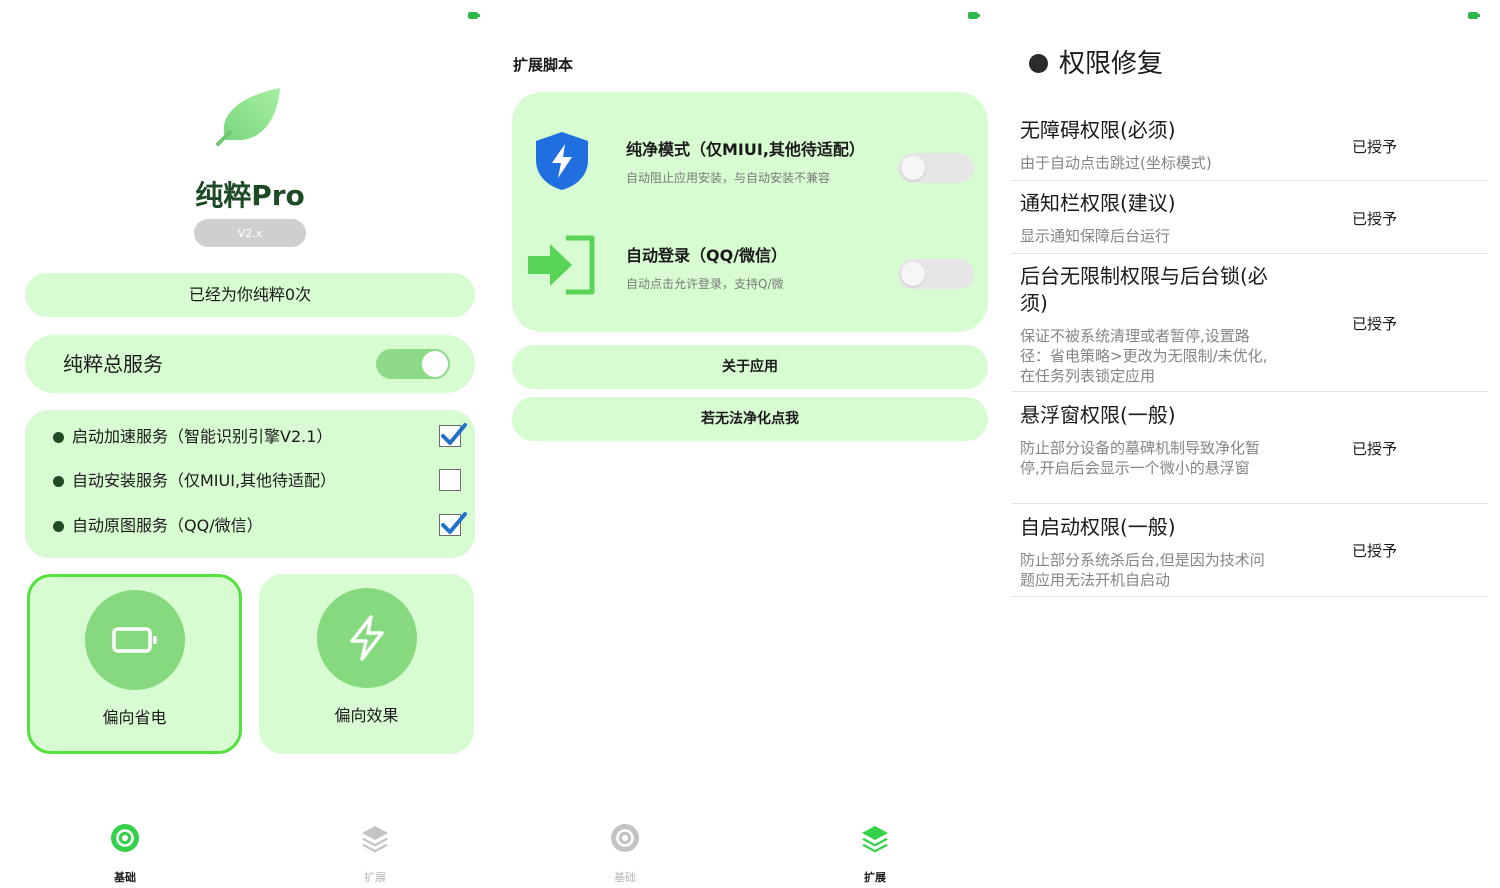  I want to click on pure-mode-toggle, so click(936, 168).